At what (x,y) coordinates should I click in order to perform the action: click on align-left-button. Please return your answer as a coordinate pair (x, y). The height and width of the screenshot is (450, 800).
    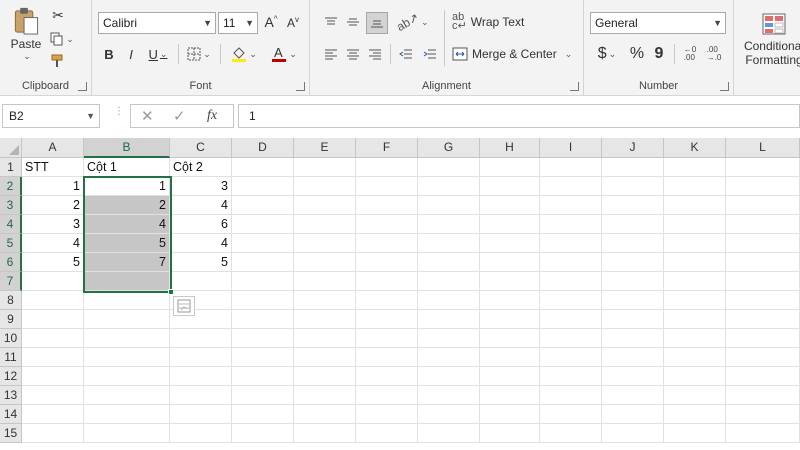
    Looking at the image, I should click on (331, 54).